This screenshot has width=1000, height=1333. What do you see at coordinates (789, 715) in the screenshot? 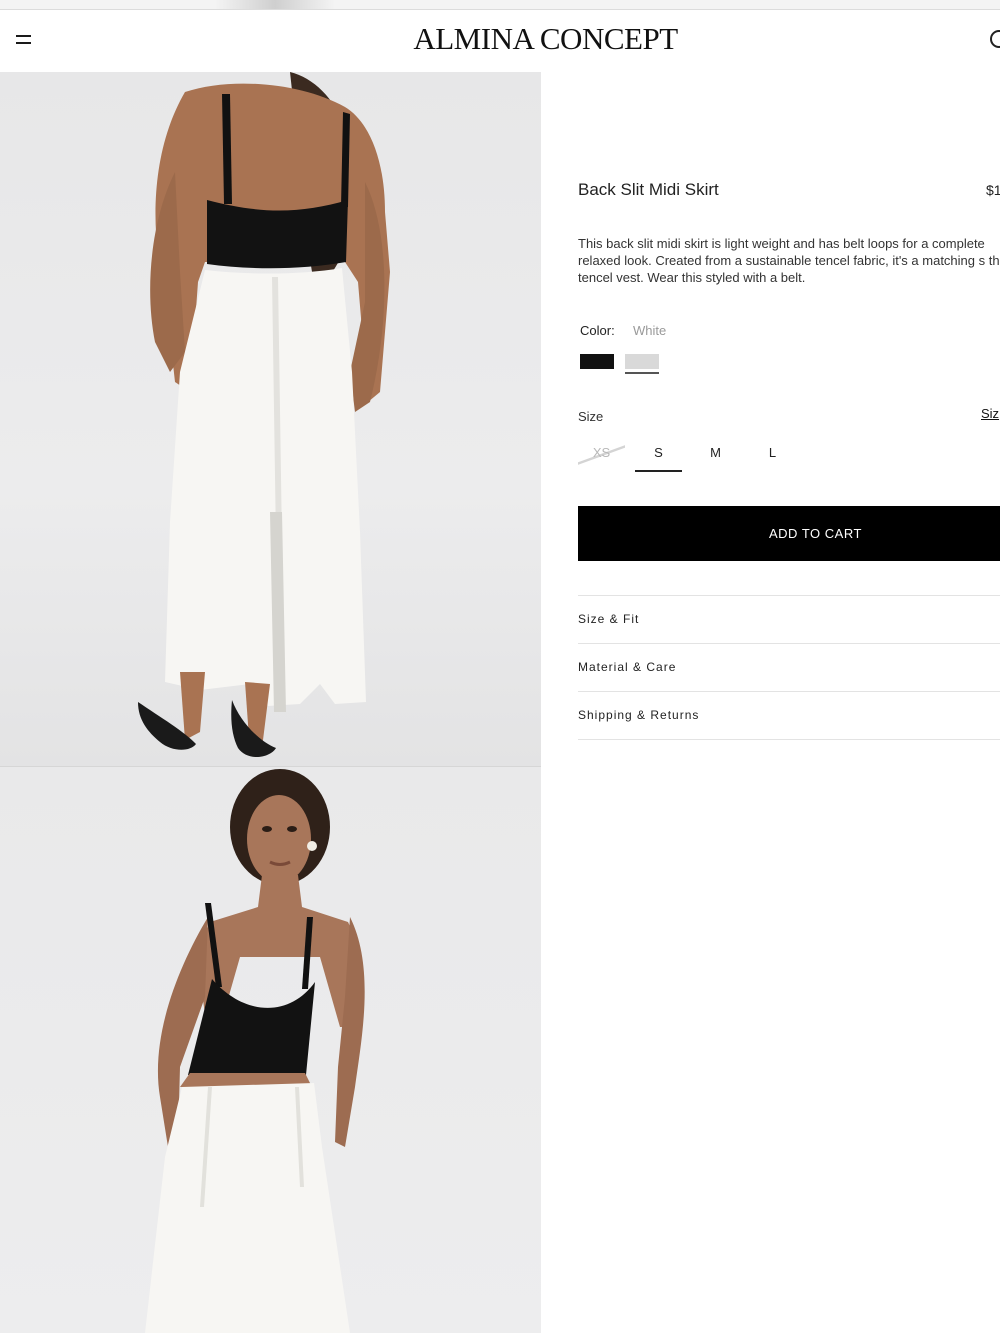
I see `accordion-shipping-returns: Shipping & Returns` at bounding box center [789, 715].